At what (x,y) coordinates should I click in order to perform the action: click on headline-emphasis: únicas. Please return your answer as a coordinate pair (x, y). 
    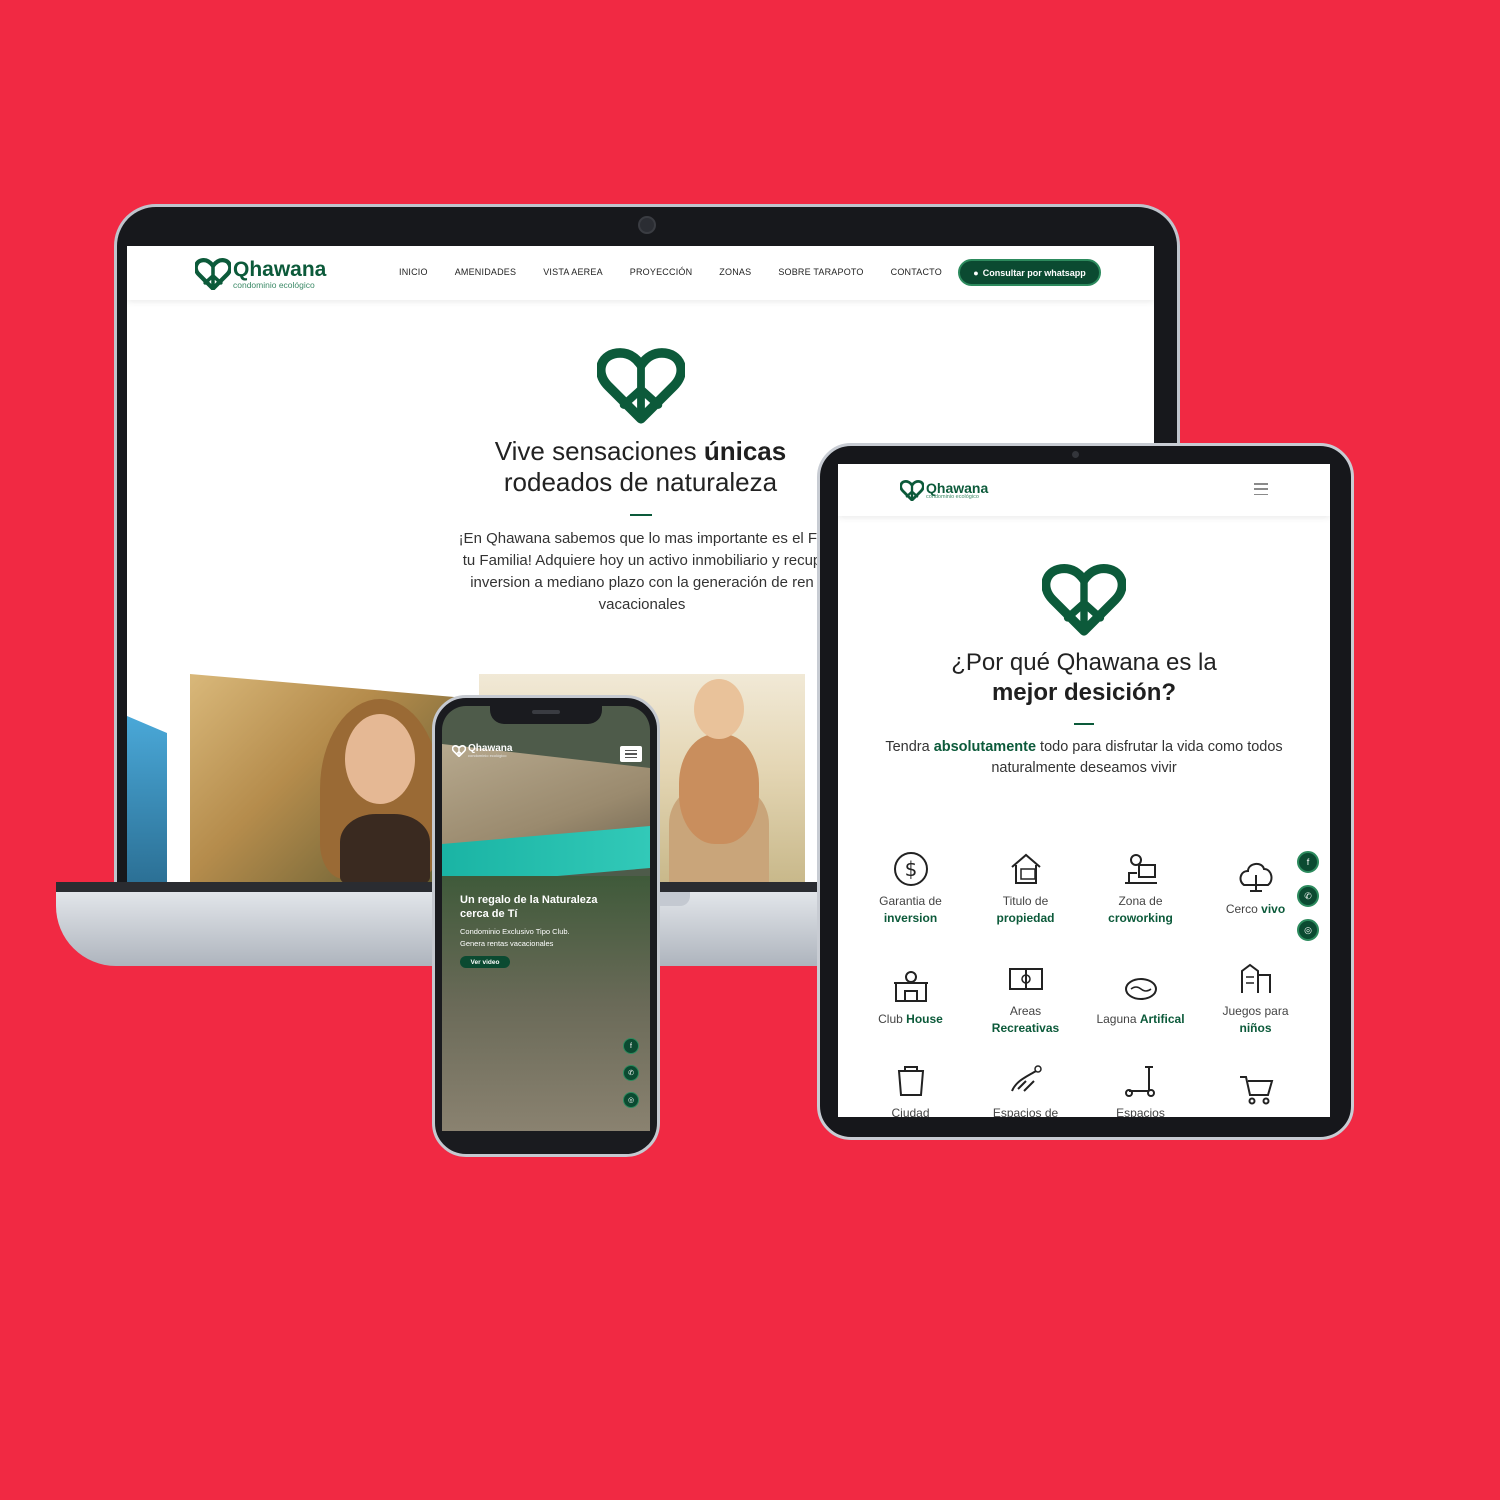
    Looking at the image, I should click on (745, 451).